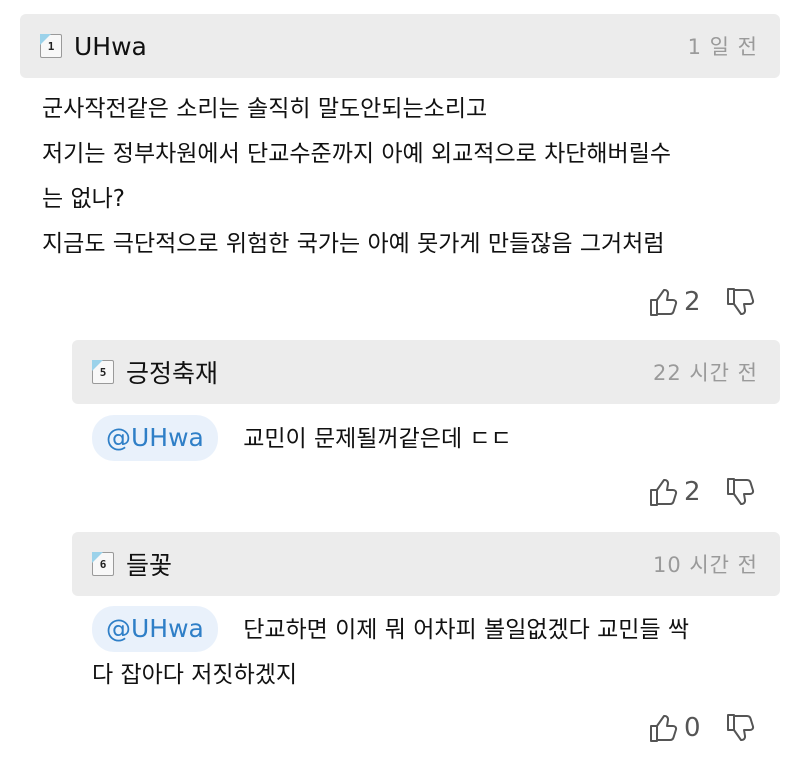 The width and height of the screenshot is (800, 758). I want to click on level-badge-icon: 6, so click(103, 564).